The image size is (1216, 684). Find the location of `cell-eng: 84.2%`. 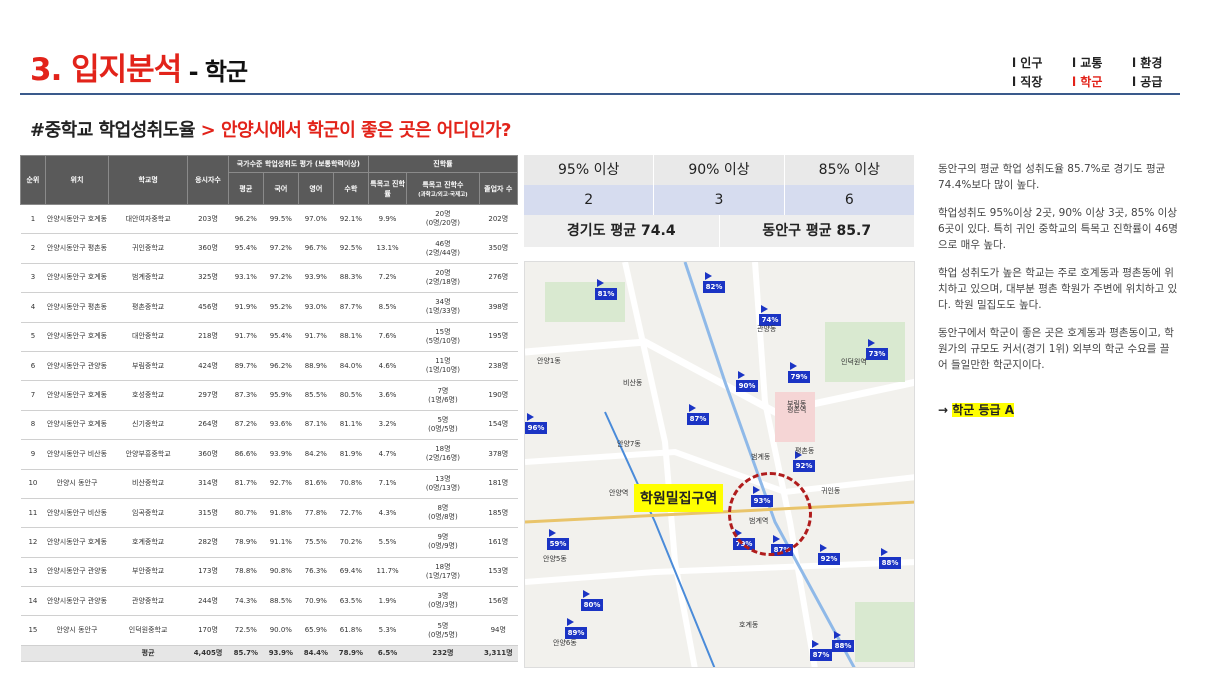

cell-eng: 84.2% is located at coordinates (316, 454).